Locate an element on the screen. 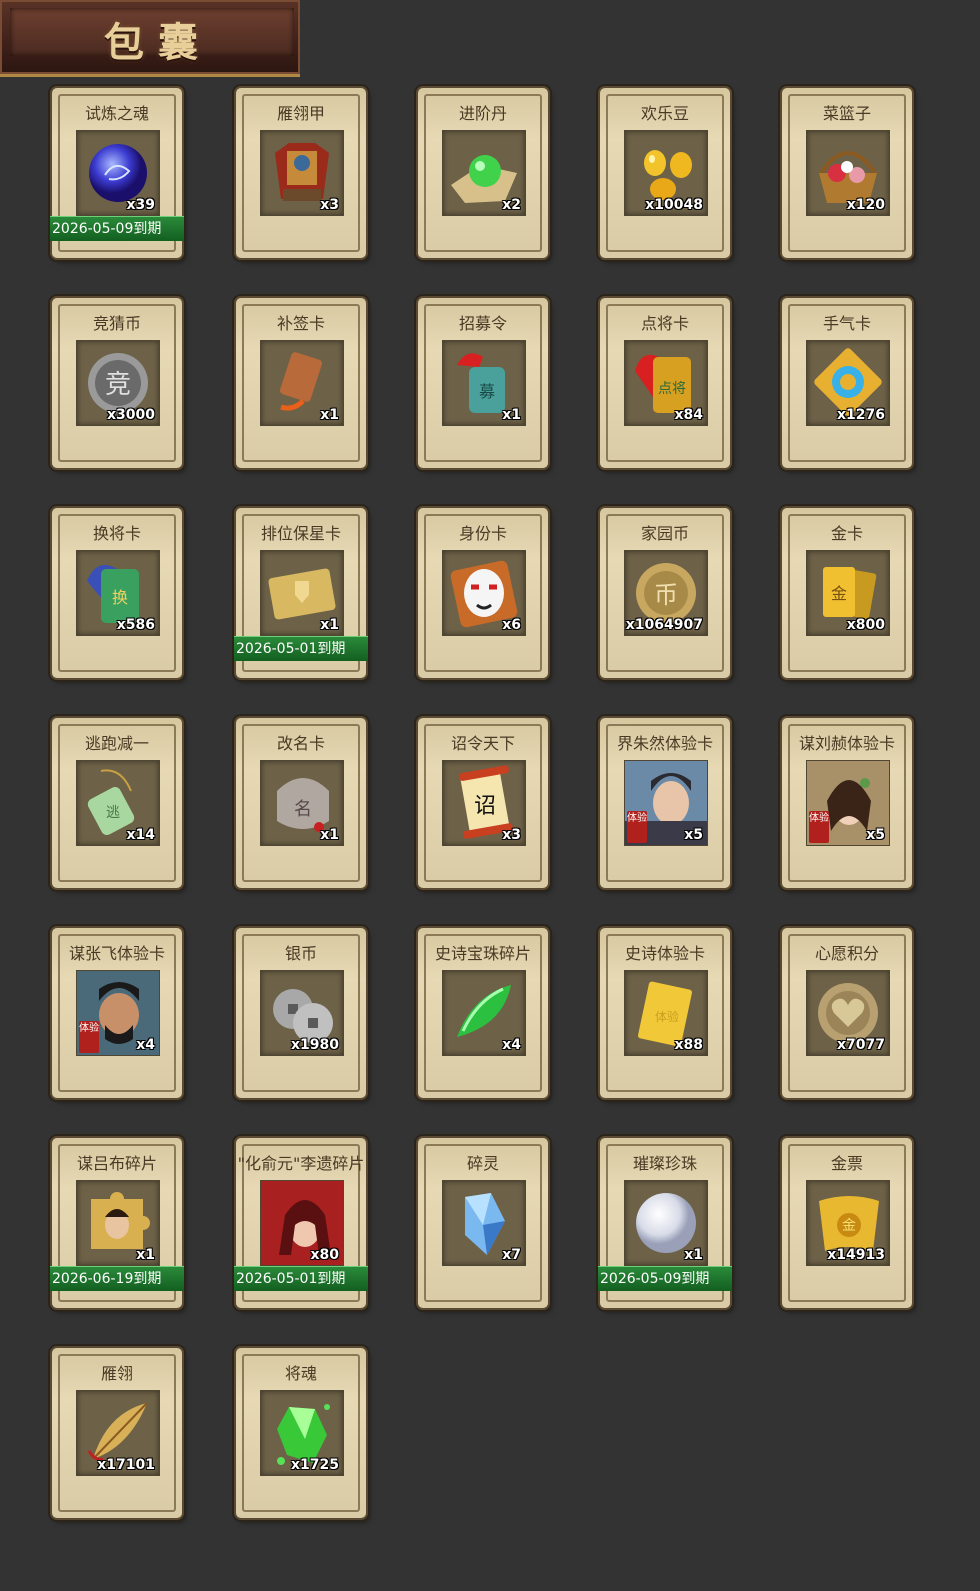 The height and width of the screenshot is (1591, 980). inventory-item: "化俞元"李遗碎片 x80 2026-05-01到期 is located at coordinates (301, 1223).